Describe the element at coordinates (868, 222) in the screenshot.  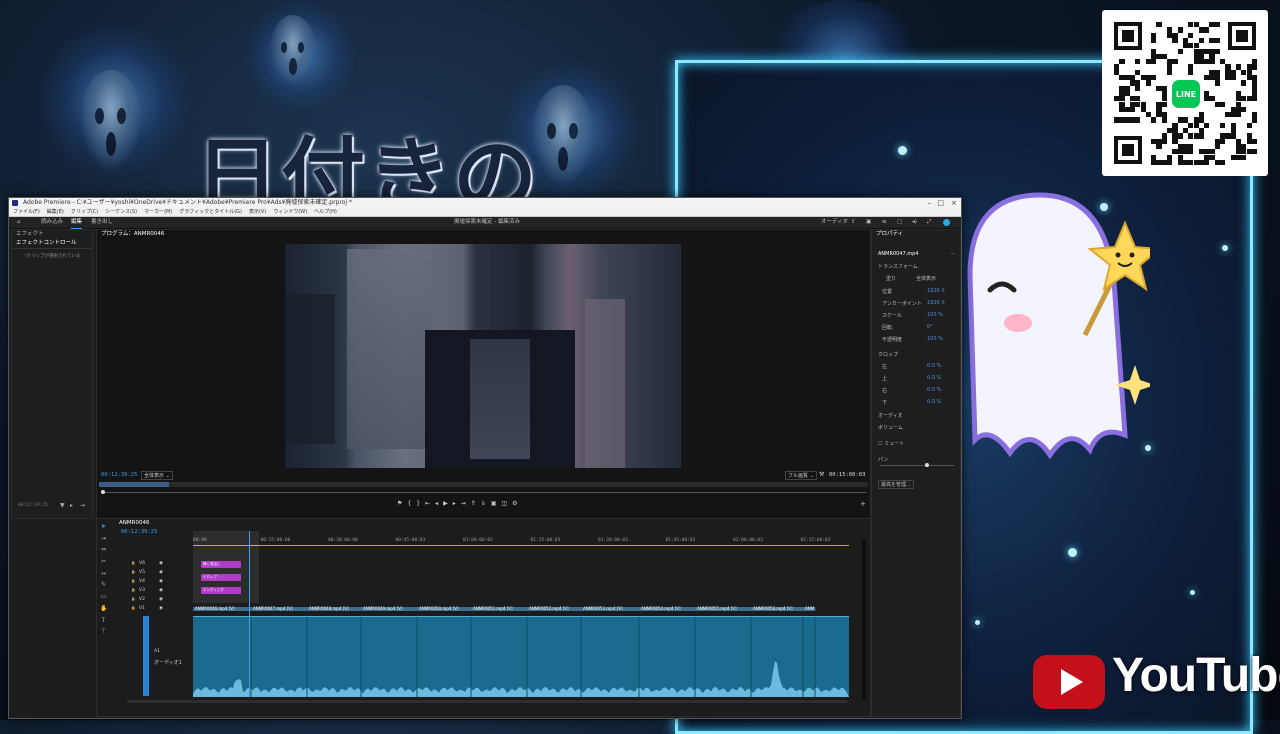
I see `panel-icon: ▣` at that location.